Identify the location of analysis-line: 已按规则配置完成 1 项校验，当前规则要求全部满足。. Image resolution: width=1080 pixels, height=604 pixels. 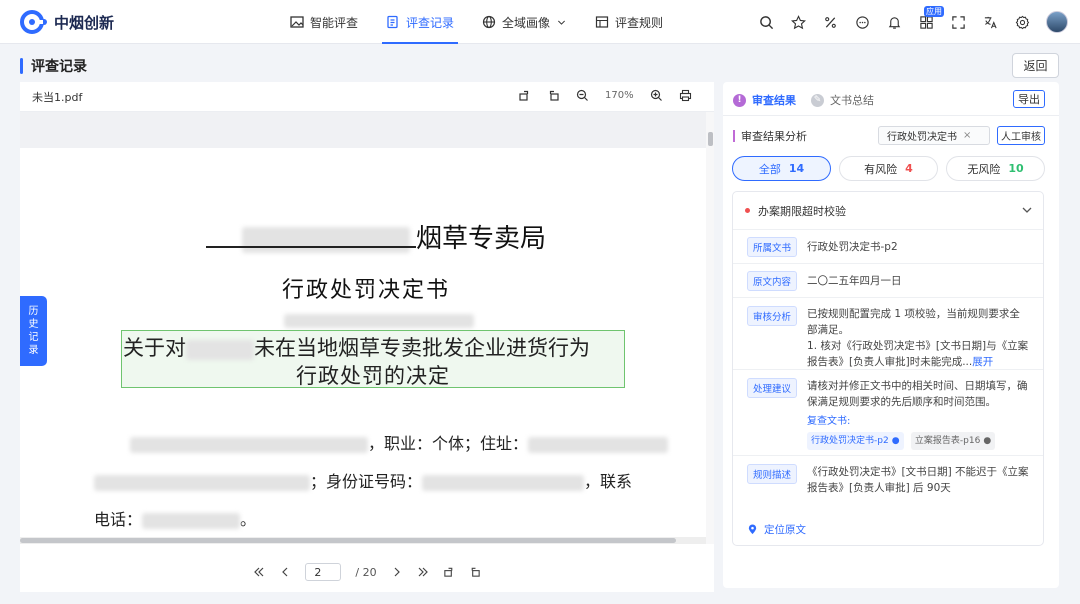
(913, 322).